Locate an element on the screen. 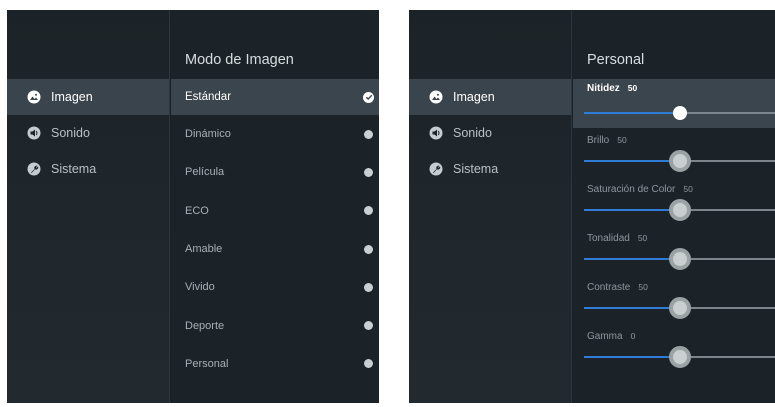 The height and width of the screenshot is (407, 775). mode-option-label: Película is located at coordinates (205, 172).